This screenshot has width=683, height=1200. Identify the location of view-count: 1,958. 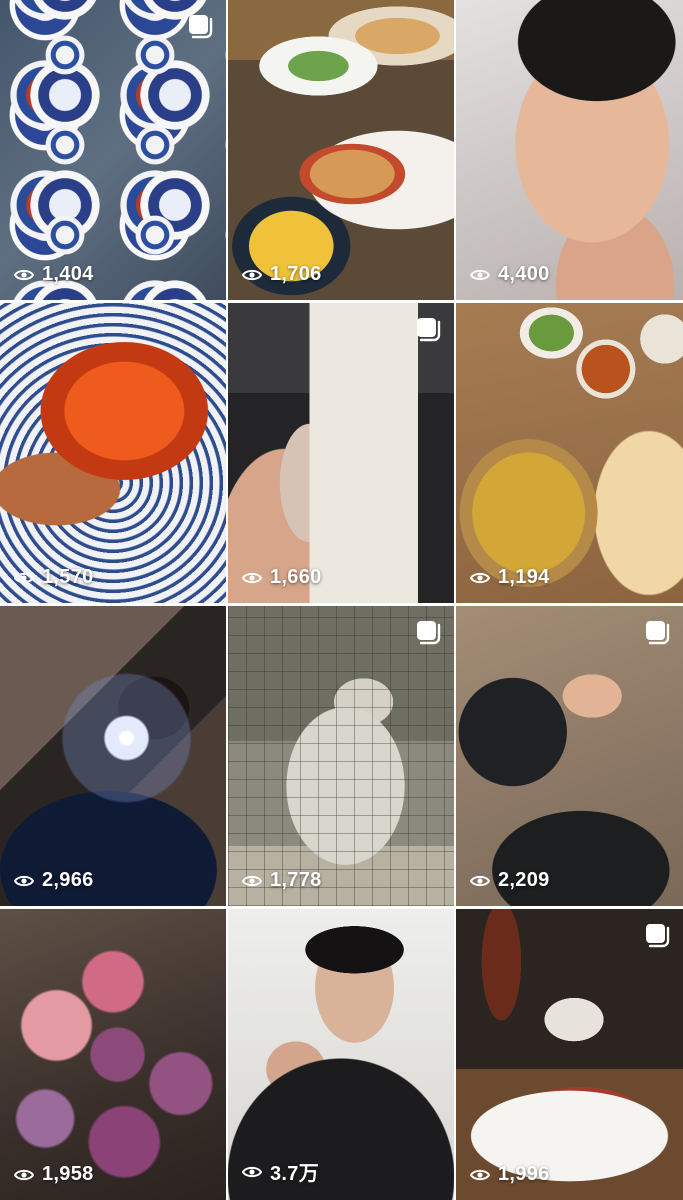
(54, 1174).